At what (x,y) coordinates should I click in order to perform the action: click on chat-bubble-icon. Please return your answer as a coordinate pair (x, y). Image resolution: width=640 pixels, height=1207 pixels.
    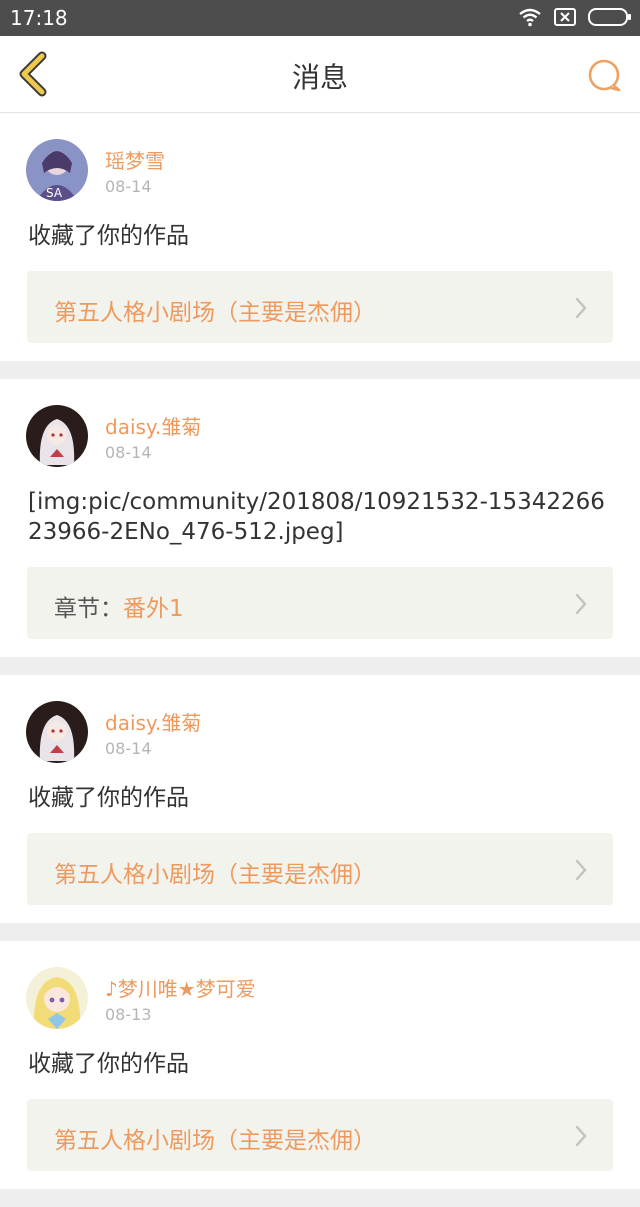
    Looking at the image, I should click on (604, 76).